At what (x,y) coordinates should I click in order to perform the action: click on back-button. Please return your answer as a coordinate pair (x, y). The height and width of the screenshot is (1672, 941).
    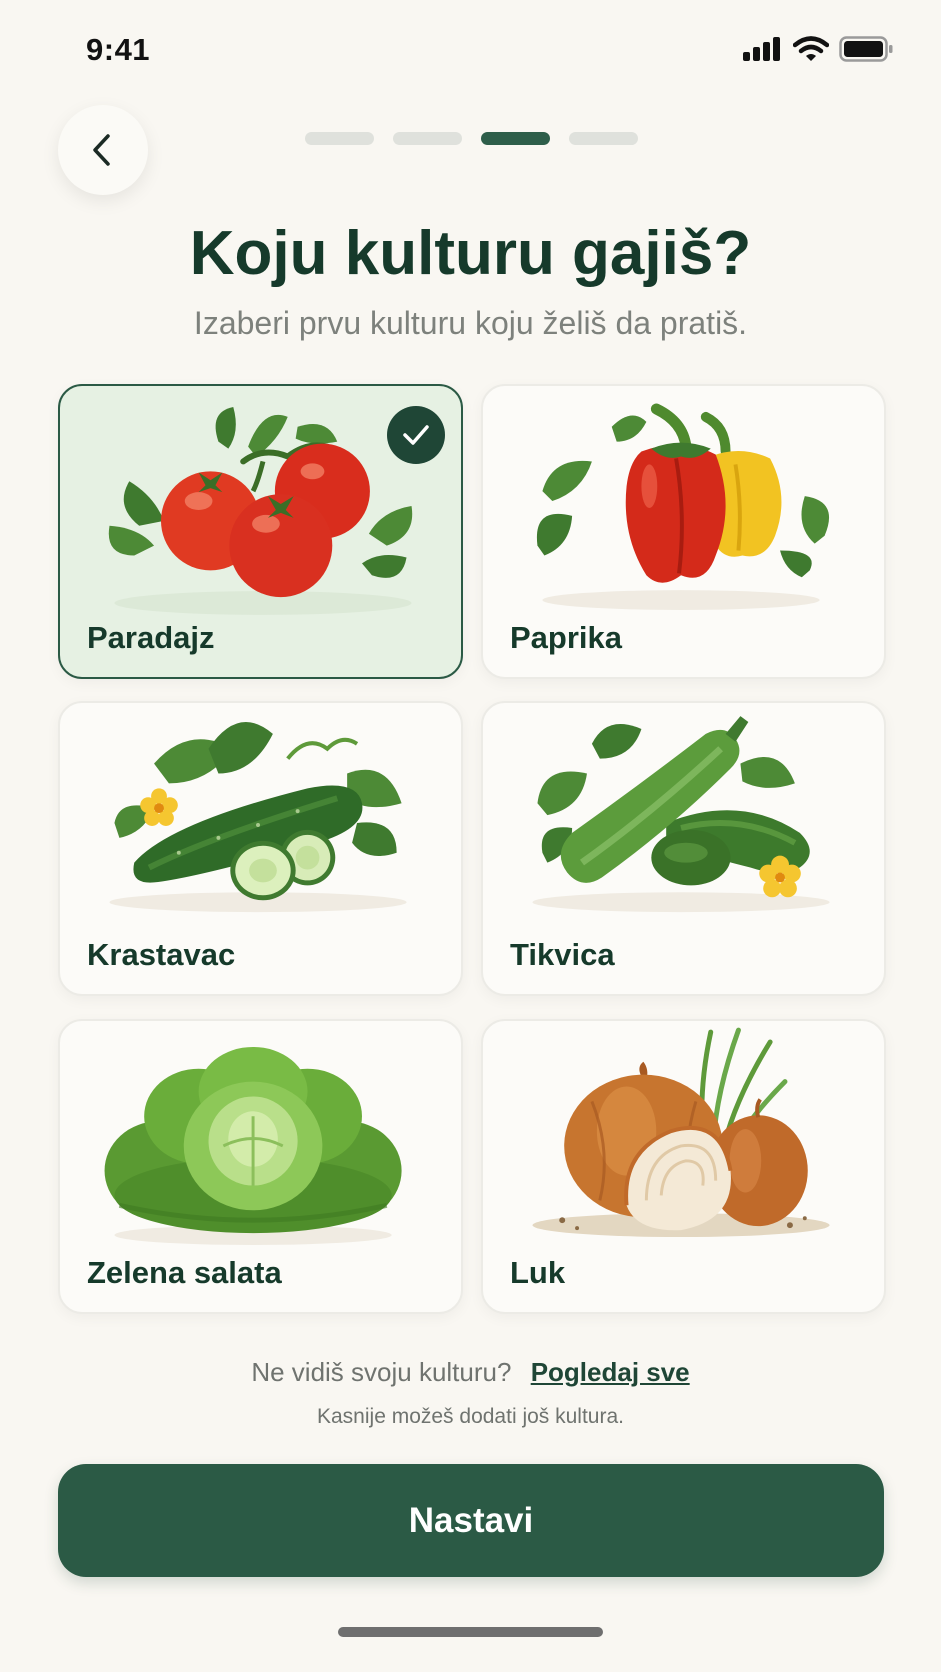
    Looking at the image, I should click on (103, 150).